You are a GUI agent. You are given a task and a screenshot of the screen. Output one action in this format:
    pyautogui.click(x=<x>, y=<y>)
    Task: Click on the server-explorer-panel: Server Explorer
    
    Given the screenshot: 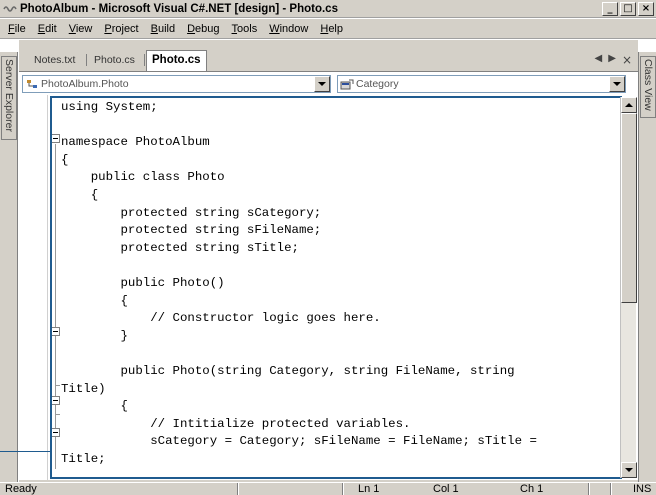 What is the action you would take?
    pyautogui.click(x=9, y=267)
    